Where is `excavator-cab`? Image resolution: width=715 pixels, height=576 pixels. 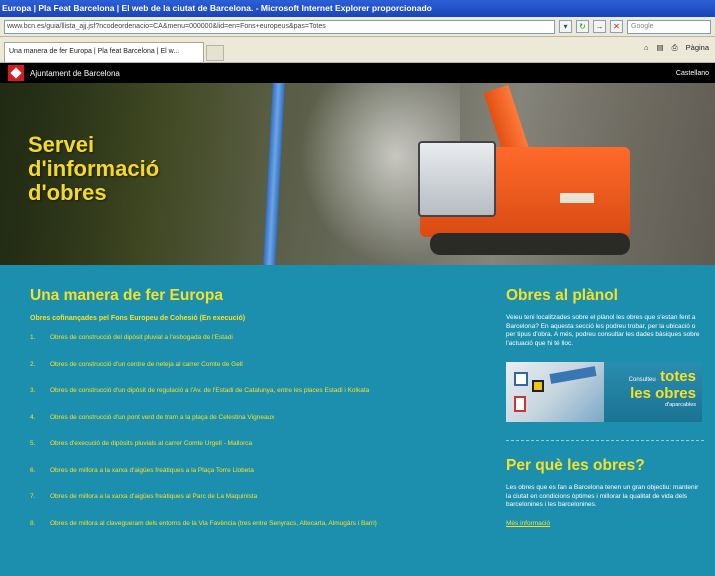 excavator-cab is located at coordinates (457, 179).